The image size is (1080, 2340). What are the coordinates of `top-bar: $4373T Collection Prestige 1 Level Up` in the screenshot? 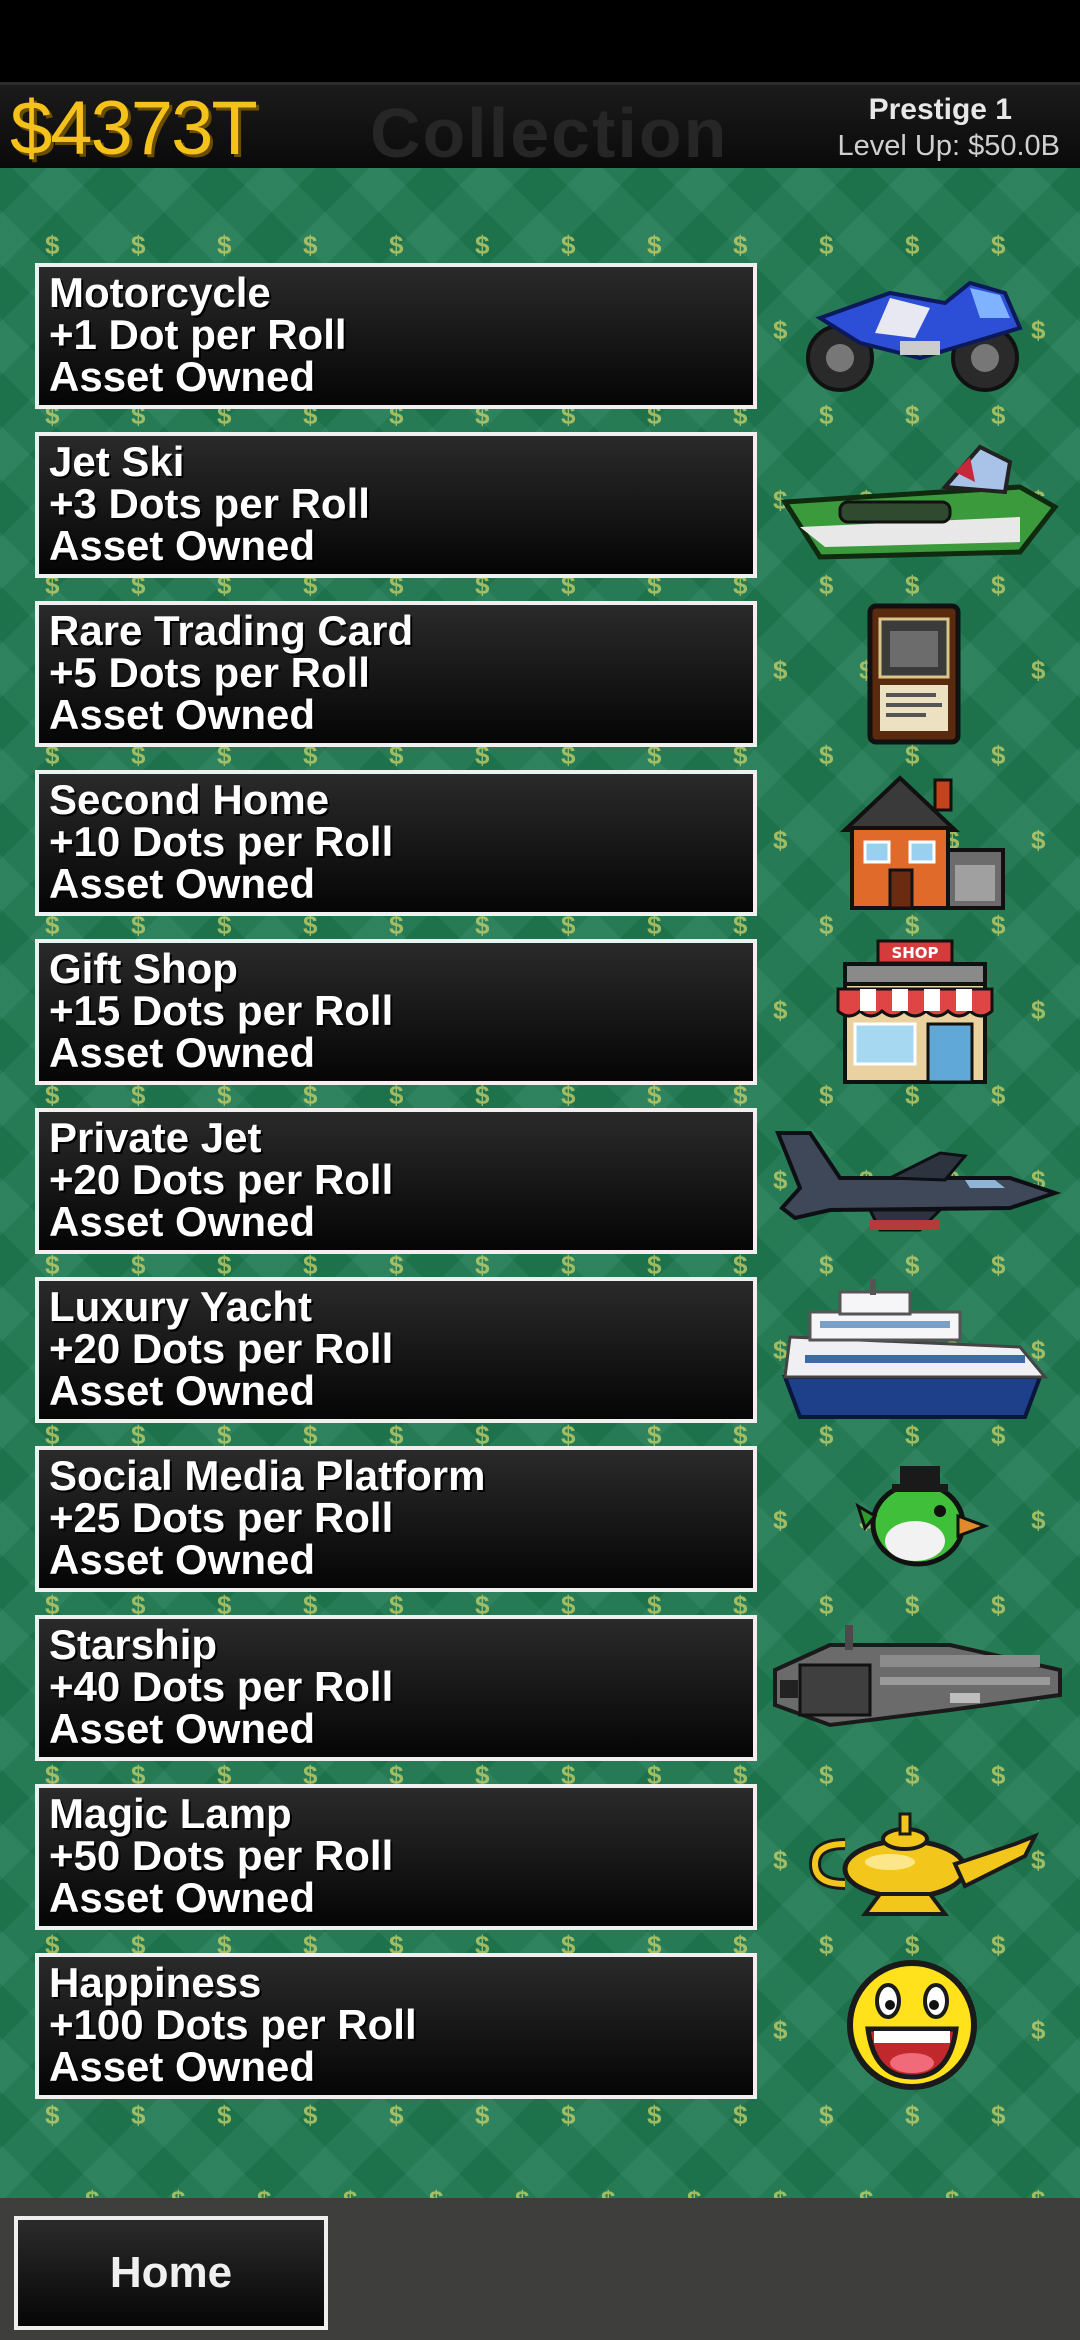 It's located at (540, 127).